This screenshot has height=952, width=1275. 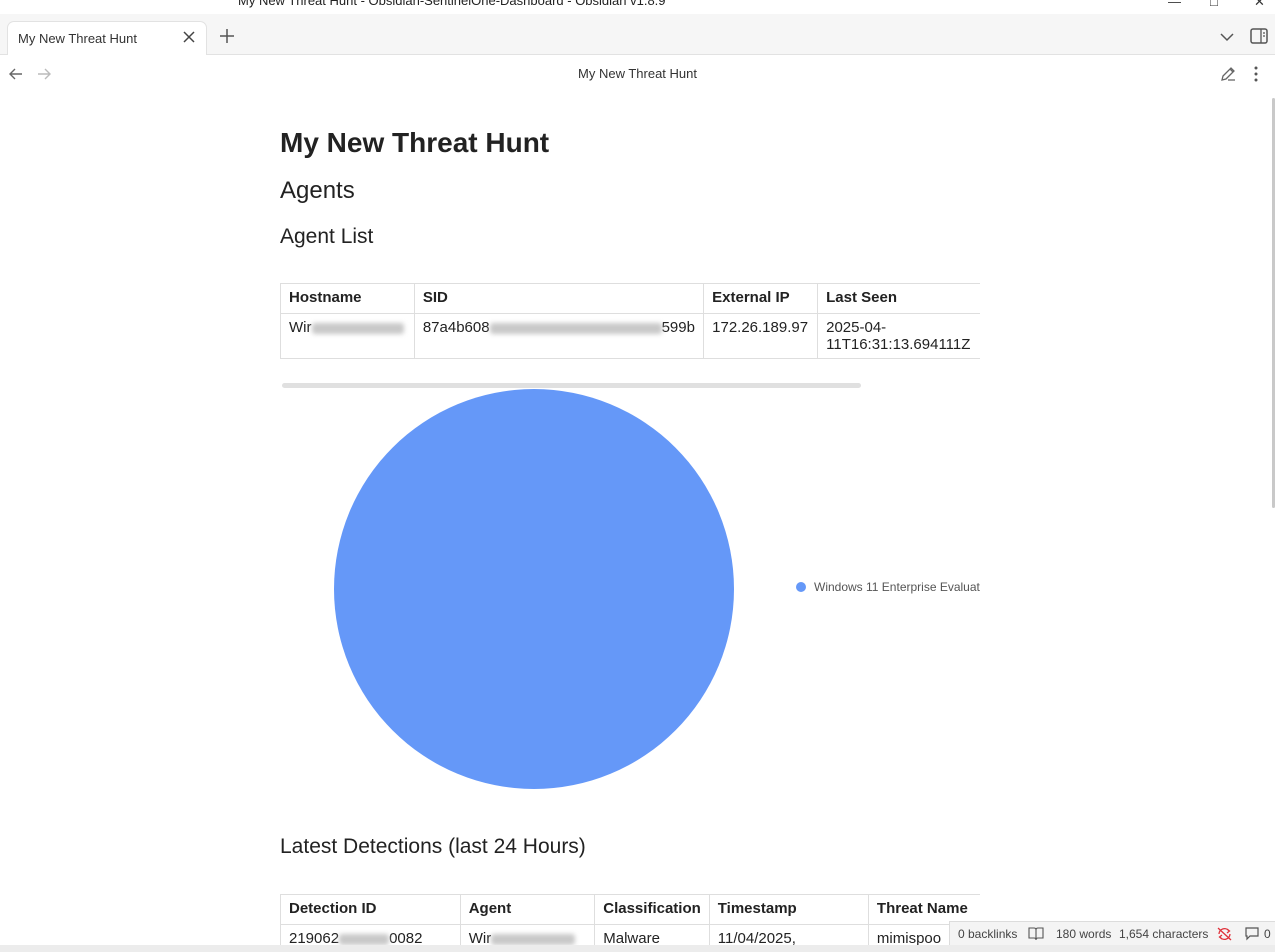 What do you see at coordinates (77, 38) in the screenshot?
I see `tab-label: My New Threat Hunt` at bounding box center [77, 38].